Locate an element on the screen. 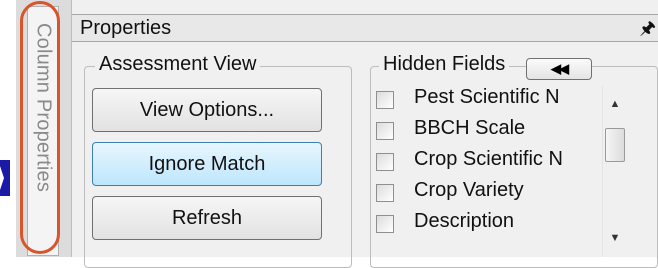  list-item-label: BBCH Scale is located at coordinates (470, 128).